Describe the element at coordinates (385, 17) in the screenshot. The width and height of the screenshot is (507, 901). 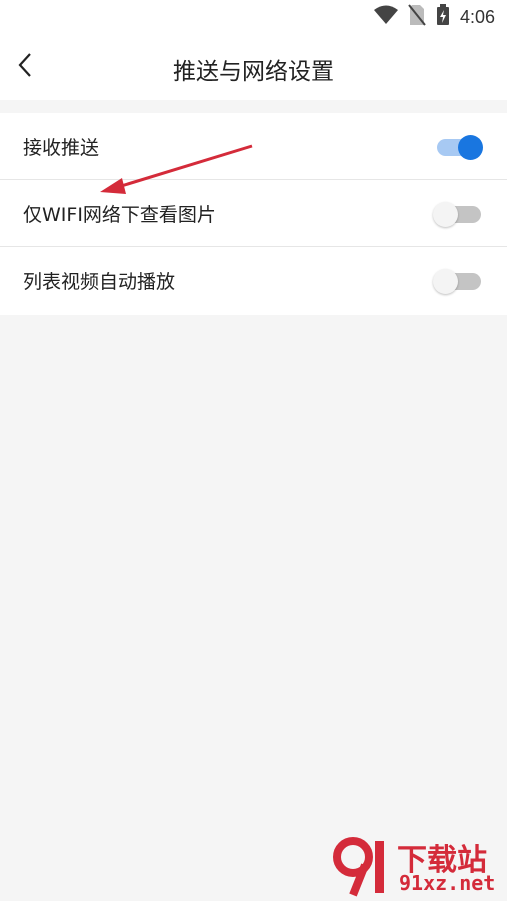
I see `wifi-icon` at that location.